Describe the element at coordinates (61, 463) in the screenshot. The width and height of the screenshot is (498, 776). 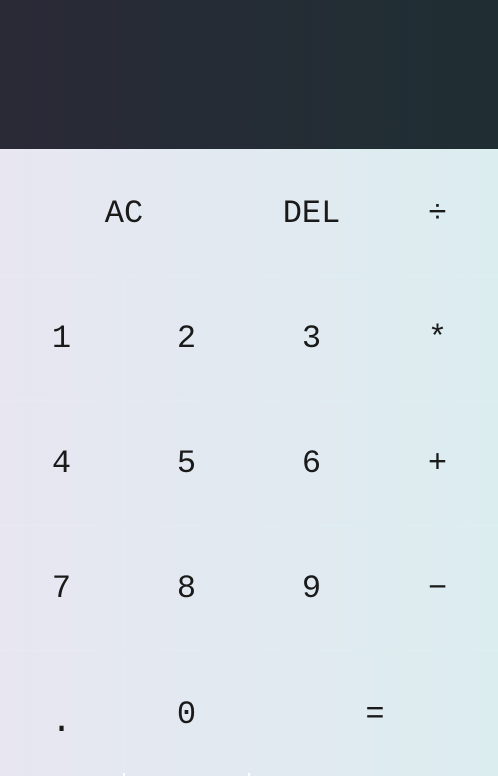
I see `digit-4-button: 4` at that location.